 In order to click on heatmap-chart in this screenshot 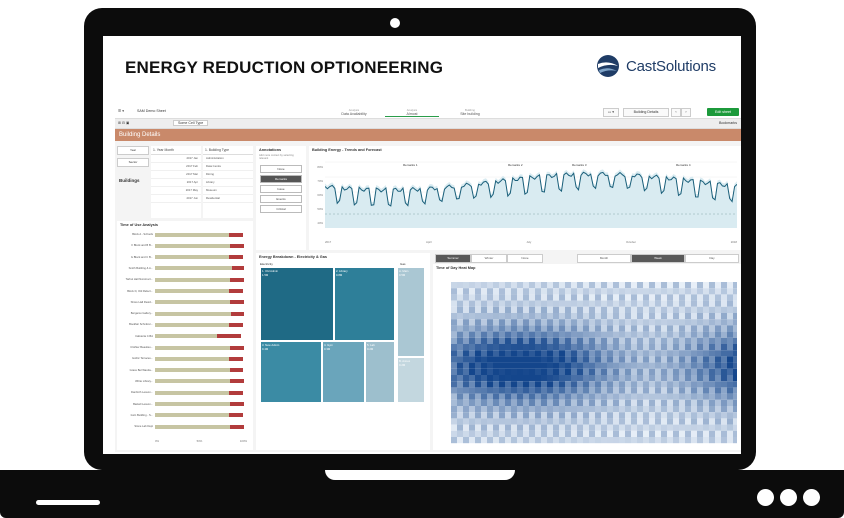, I will do `click(587, 361)`.